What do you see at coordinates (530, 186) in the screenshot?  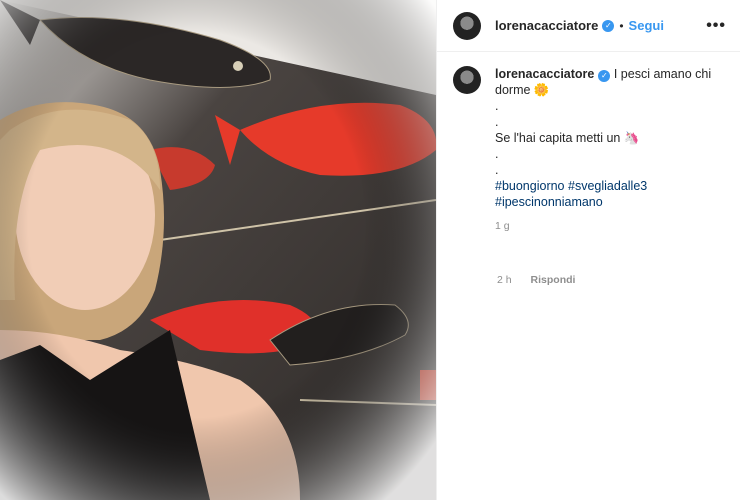 I see `hashtag-buongiorno: #buongiorno` at bounding box center [530, 186].